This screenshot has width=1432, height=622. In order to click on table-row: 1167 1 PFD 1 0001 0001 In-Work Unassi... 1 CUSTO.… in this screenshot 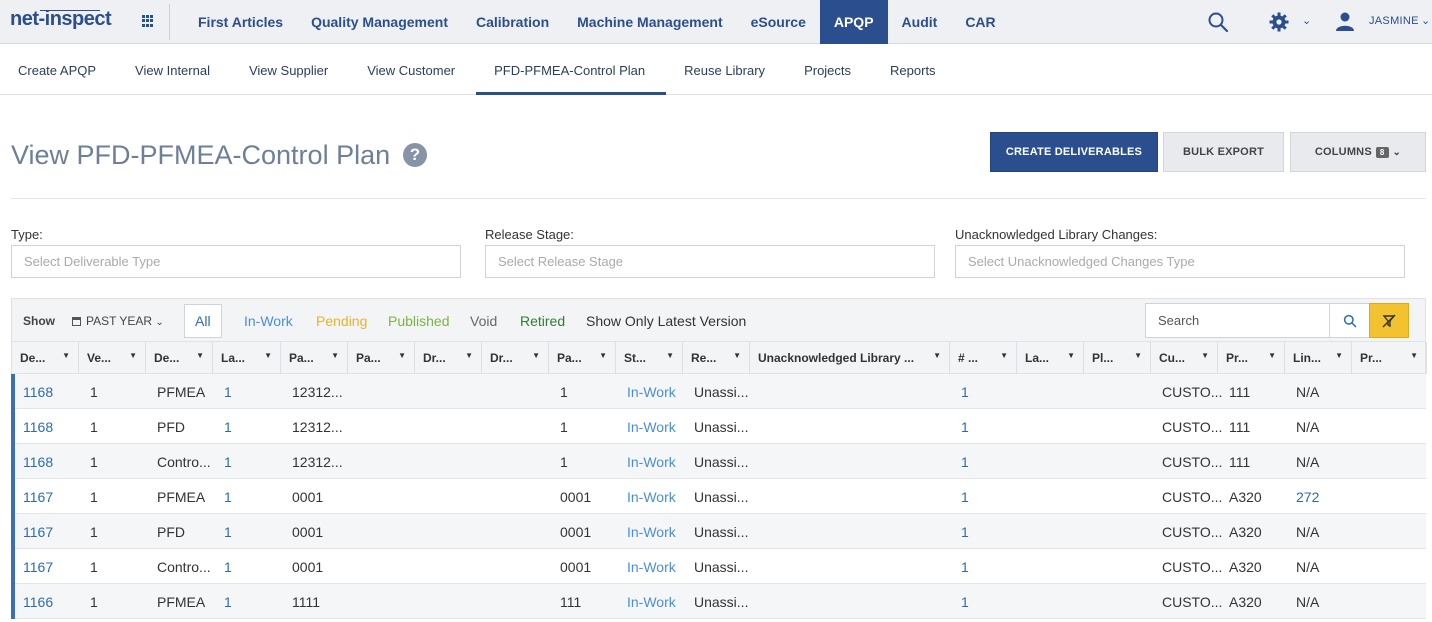, I will do `click(718, 531)`.